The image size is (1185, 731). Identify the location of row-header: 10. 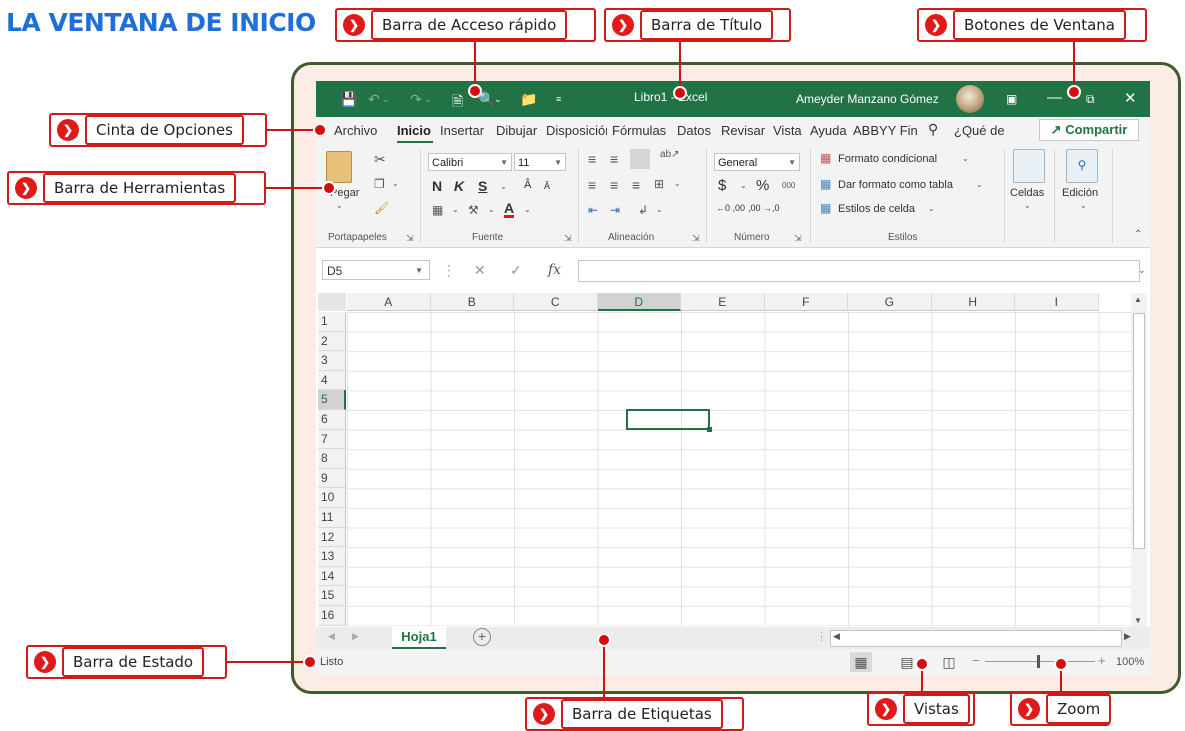
(332, 498).